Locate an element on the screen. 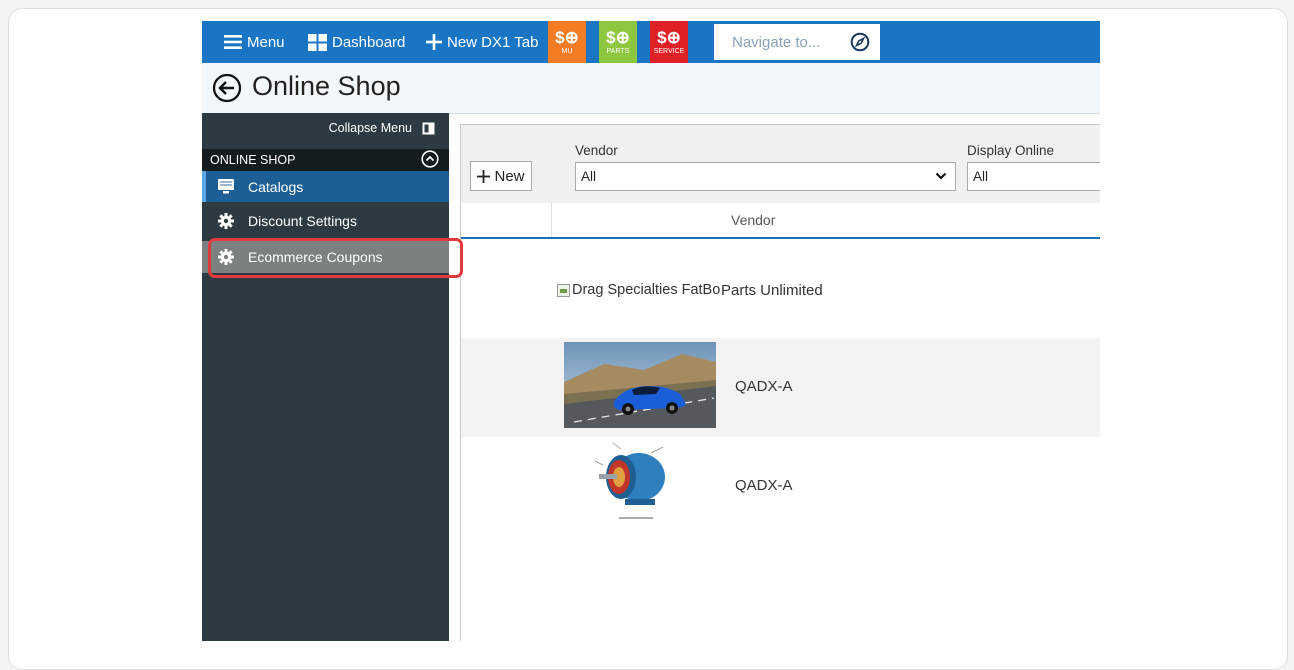 The width and height of the screenshot is (1294, 670). table-header-blank is located at coordinates (506, 220).